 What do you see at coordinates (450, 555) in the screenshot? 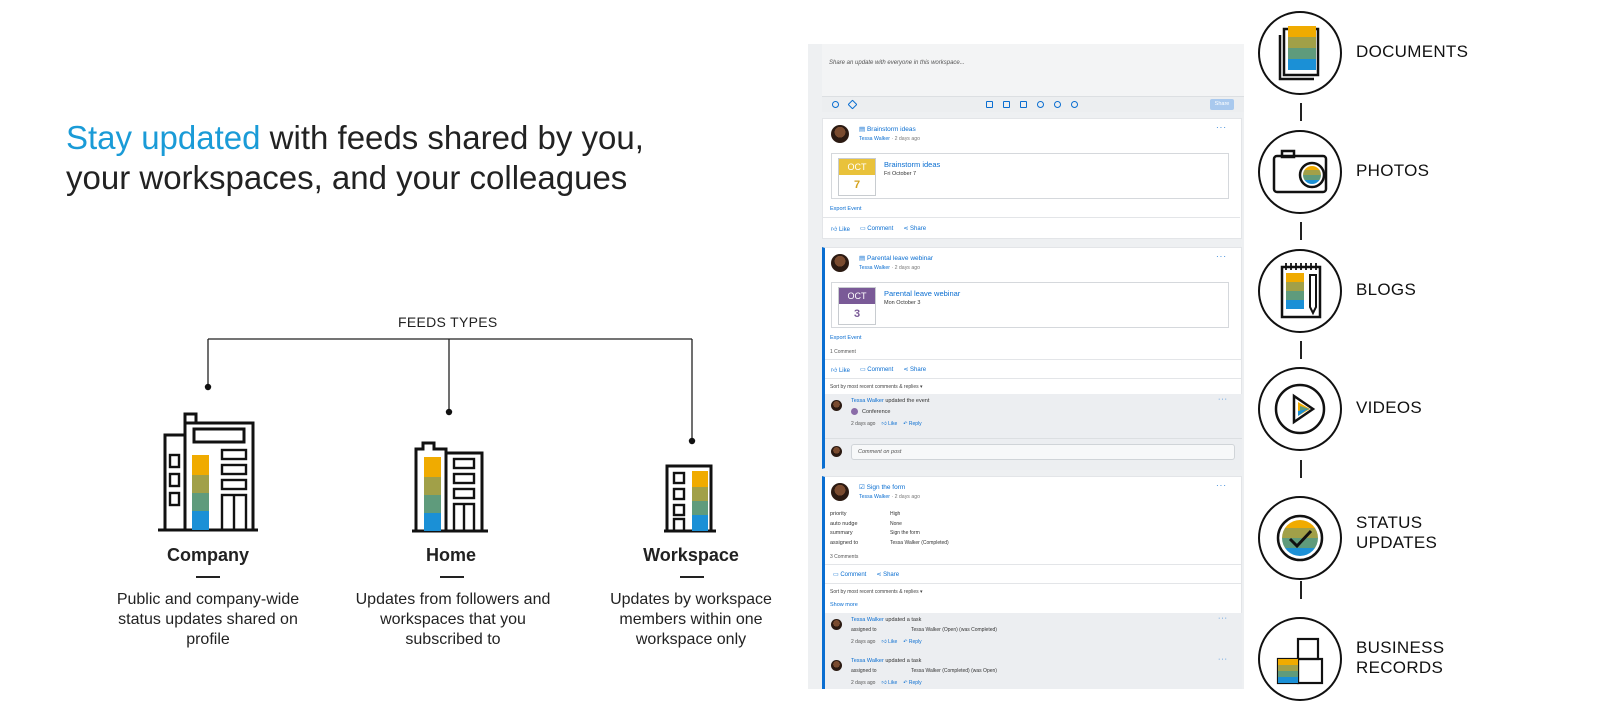
I see `feed-type-home-title: Home` at bounding box center [450, 555].